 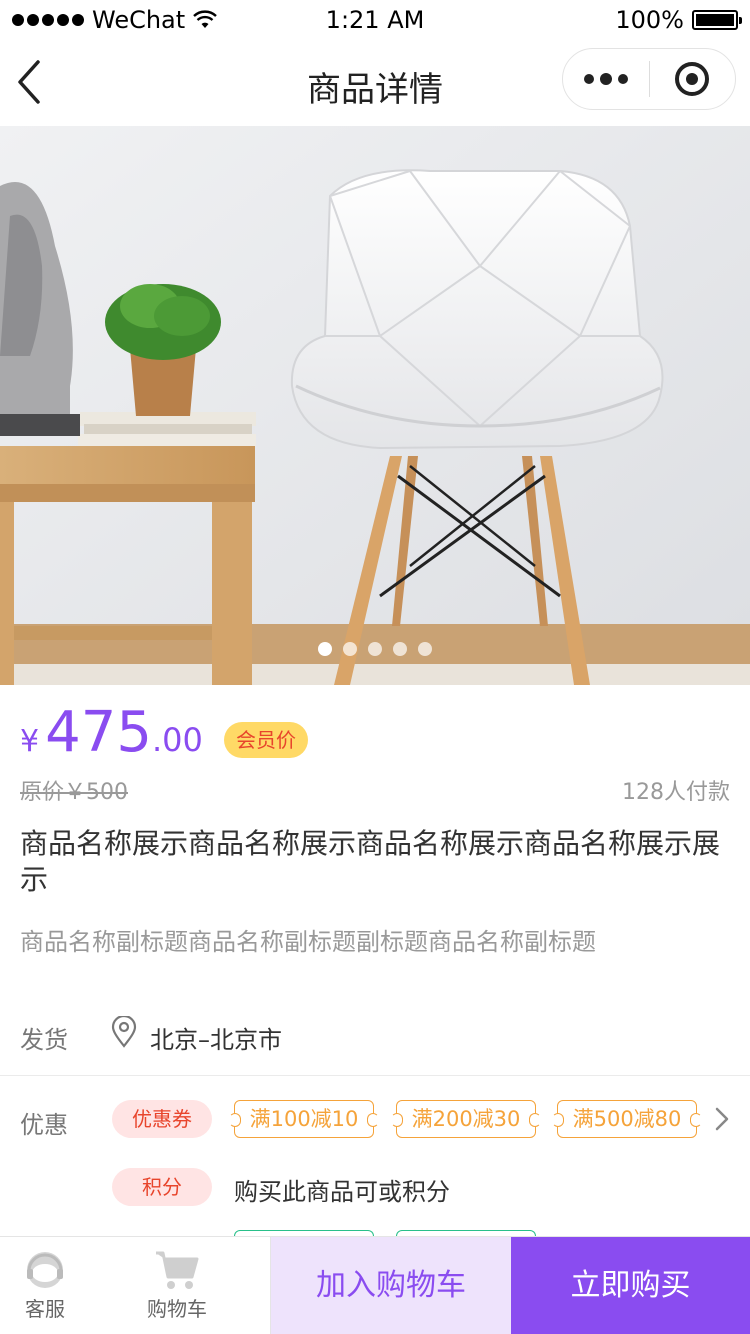 What do you see at coordinates (45, 1270) in the screenshot?
I see `headset-icon` at bounding box center [45, 1270].